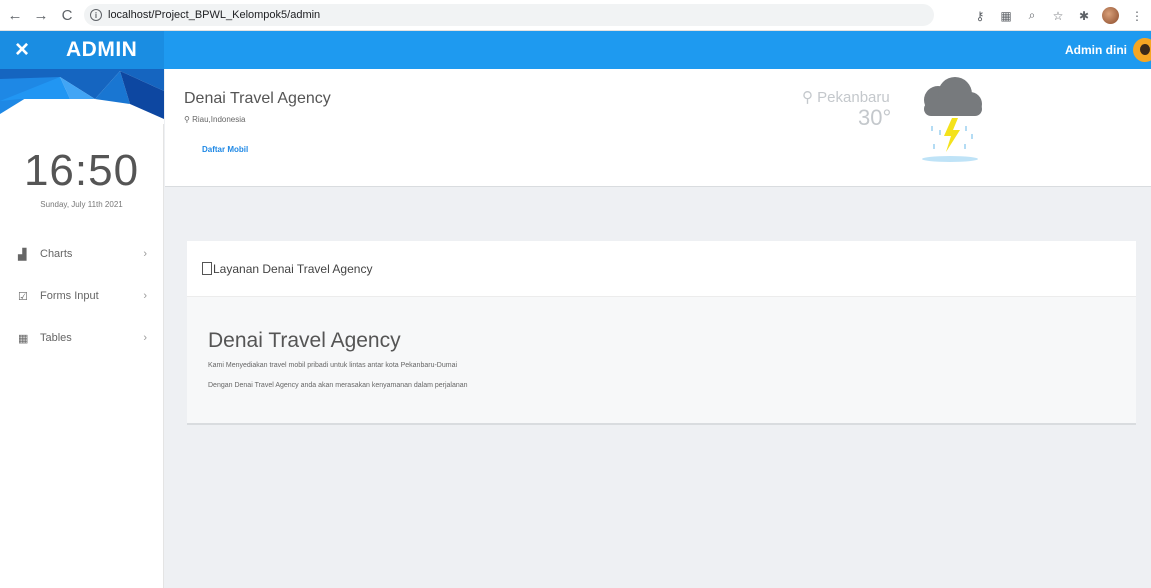 This screenshot has width=1151, height=588. What do you see at coordinates (980, 16) in the screenshot?
I see `key-icon: ⚷` at bounding box center [980, 16].